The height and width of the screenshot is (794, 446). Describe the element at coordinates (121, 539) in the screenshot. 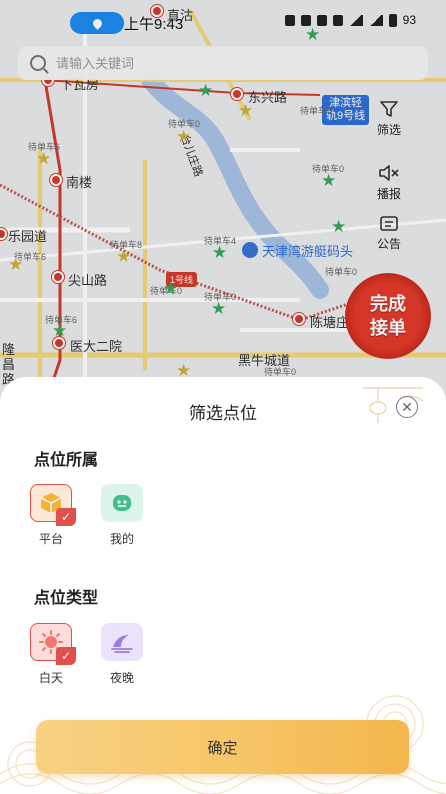

I see `option-label: 我的` at that location.